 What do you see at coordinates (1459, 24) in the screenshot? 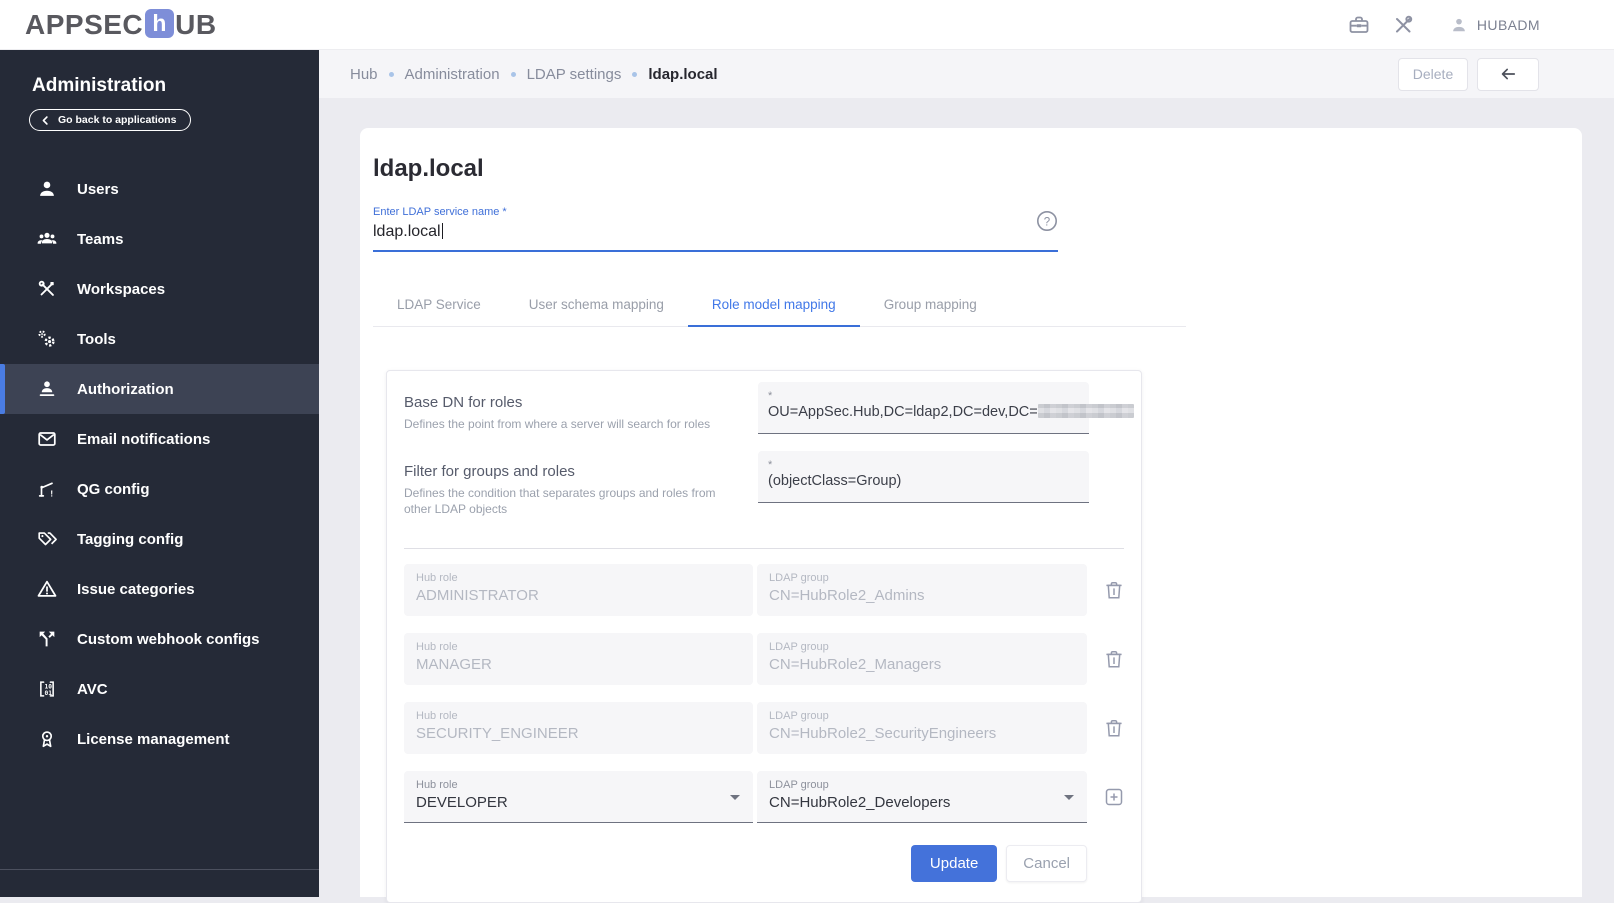
I see `user-avatar-icon` at bounding box center [1459, 24].